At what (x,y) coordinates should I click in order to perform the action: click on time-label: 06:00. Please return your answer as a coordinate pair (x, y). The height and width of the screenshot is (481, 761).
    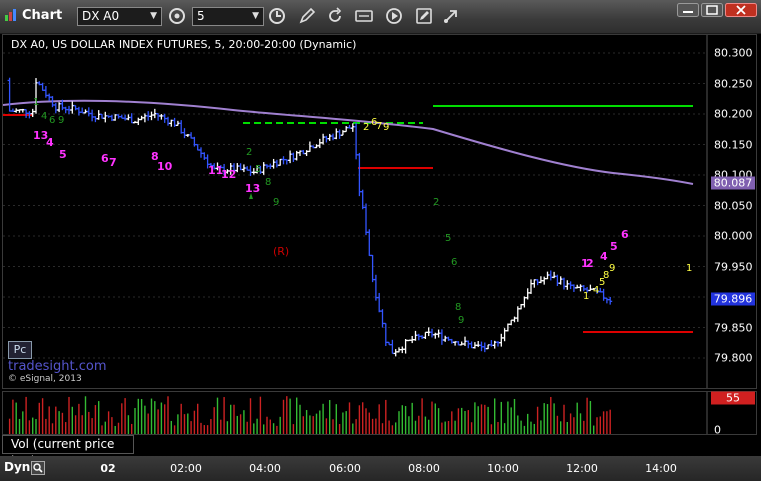
    Looking at the image, I should click on (345, 468).